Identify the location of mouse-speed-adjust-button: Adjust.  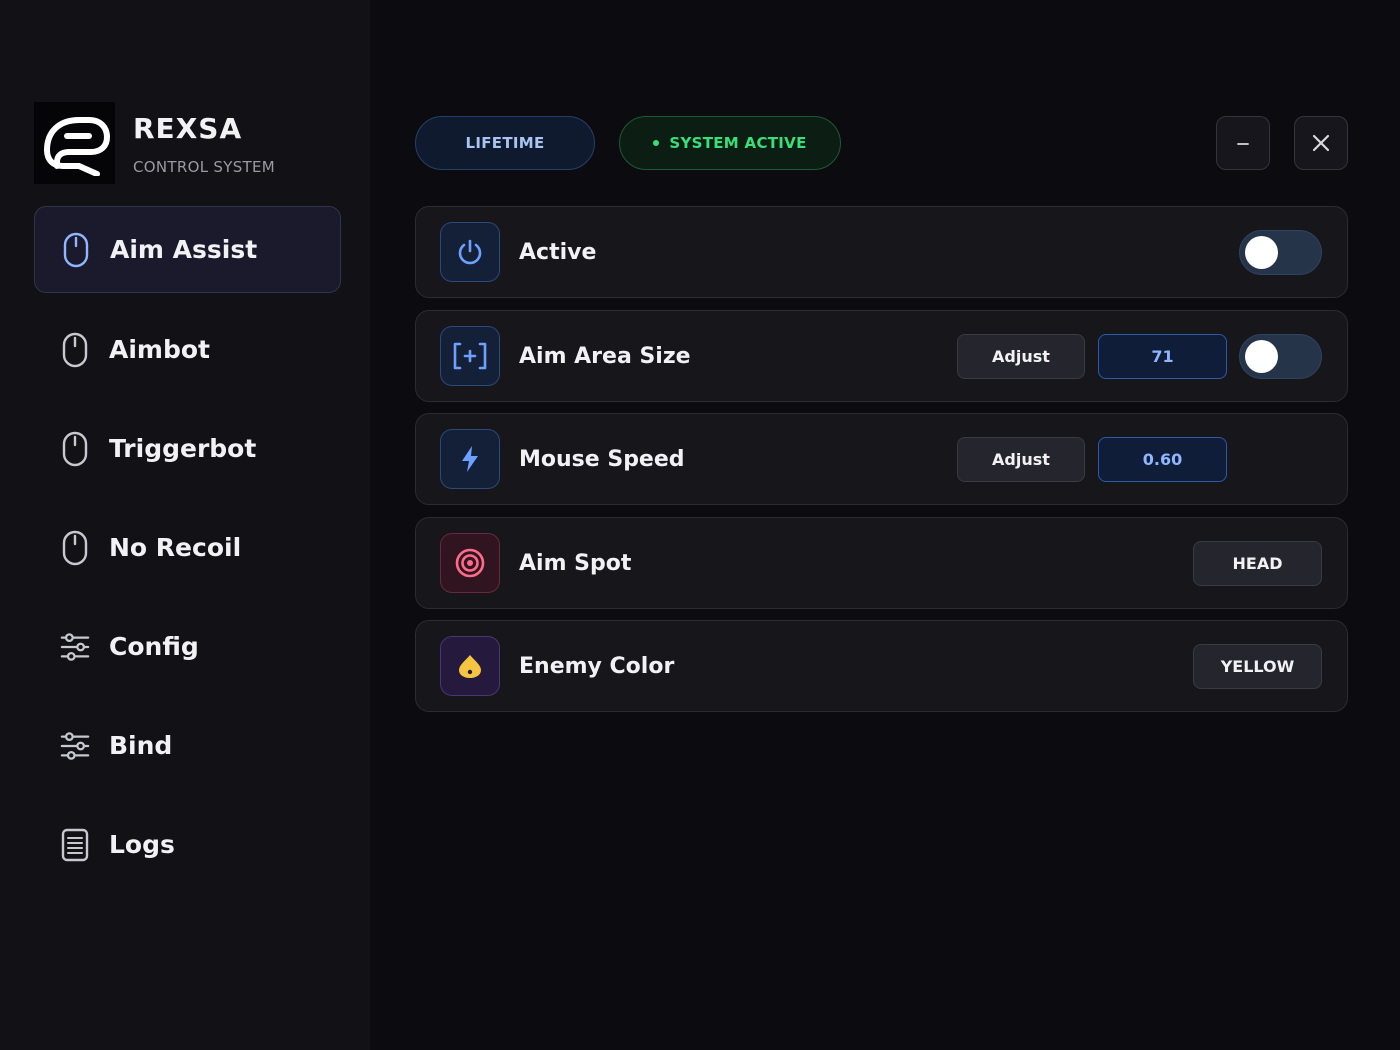
(1021, 459).